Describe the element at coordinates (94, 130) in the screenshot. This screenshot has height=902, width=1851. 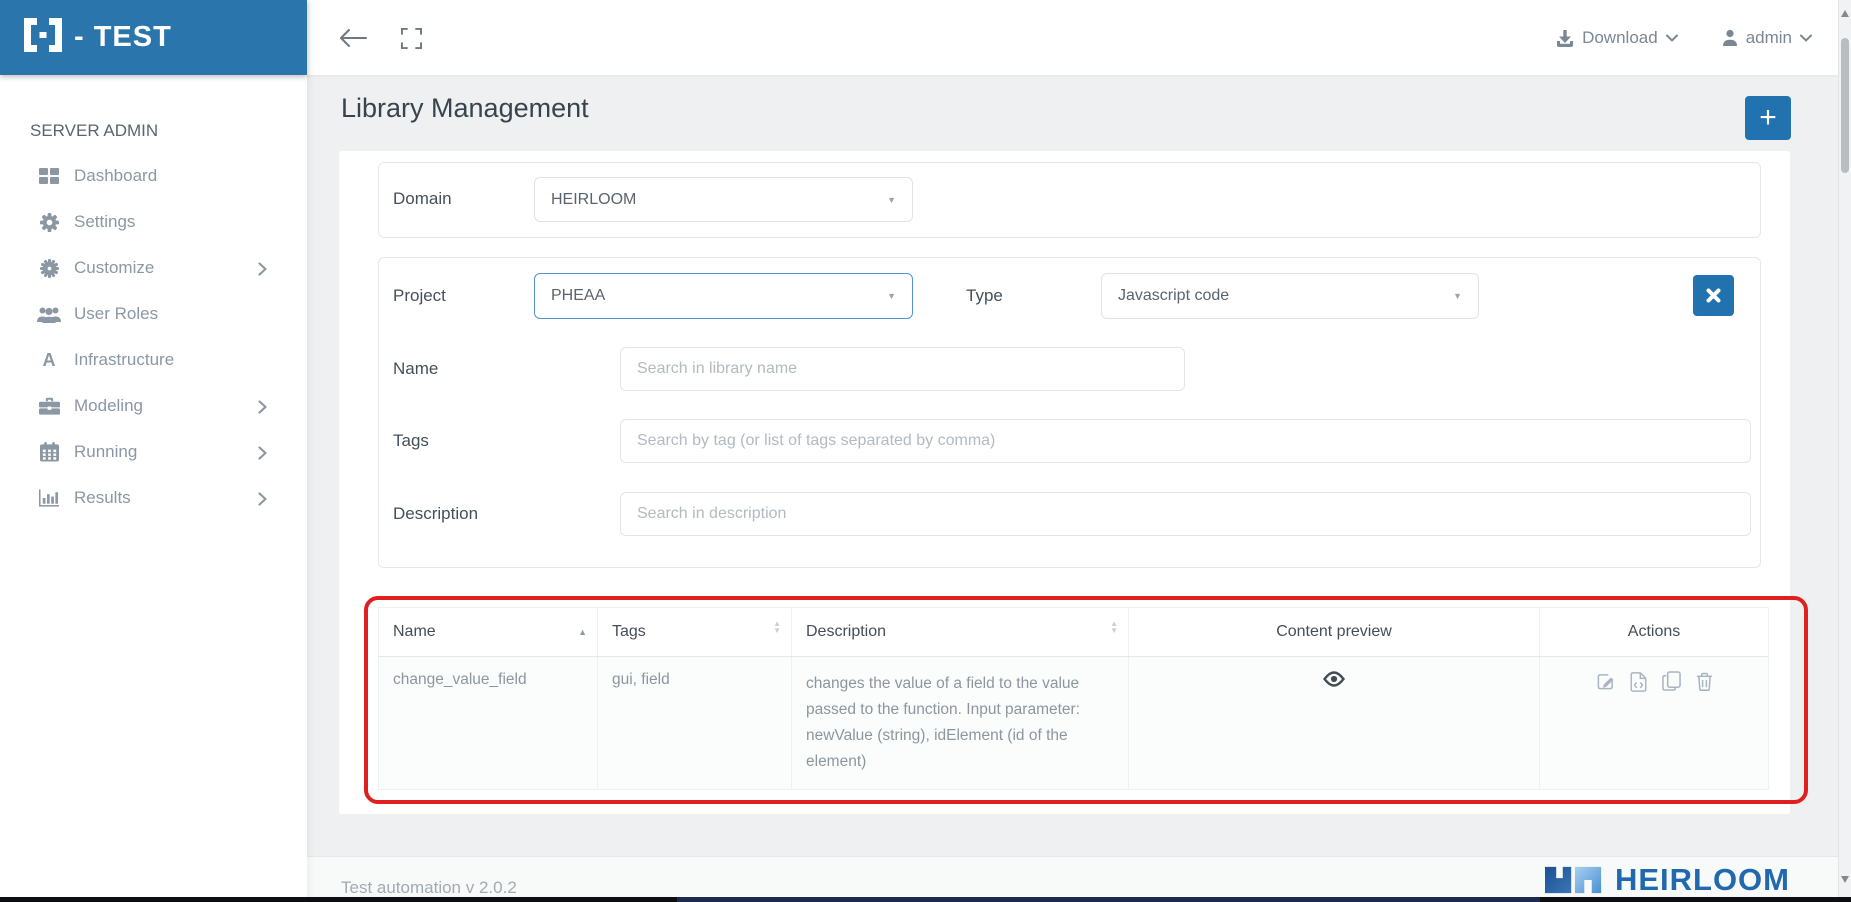
I see `sidebar-section-title: SERVER ADMIN` at that location.